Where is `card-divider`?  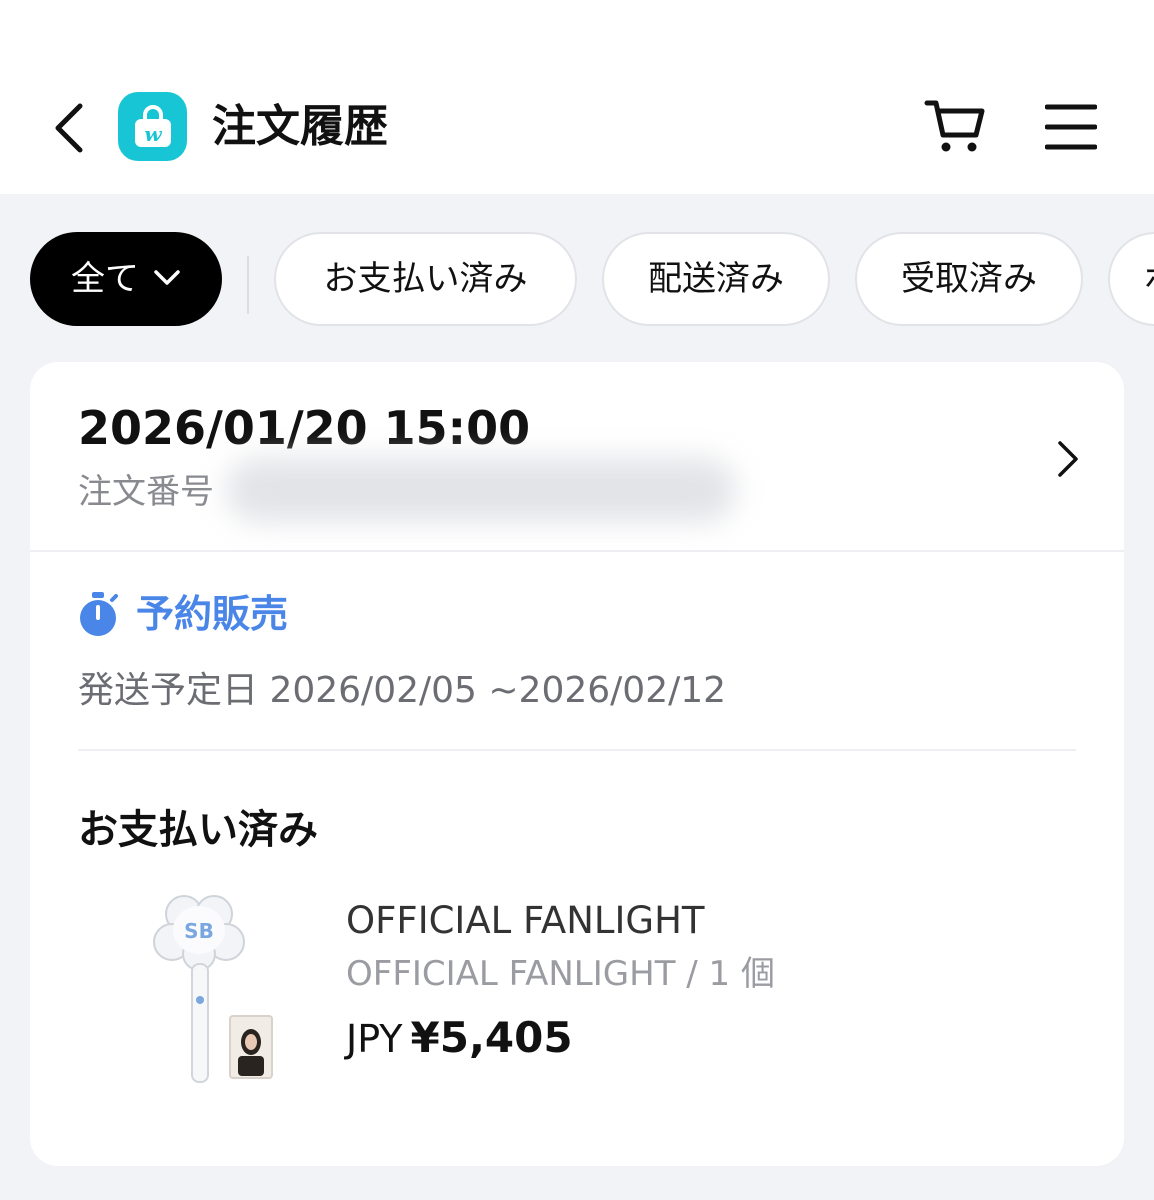
card-divider is located at coordinates (577, 551).